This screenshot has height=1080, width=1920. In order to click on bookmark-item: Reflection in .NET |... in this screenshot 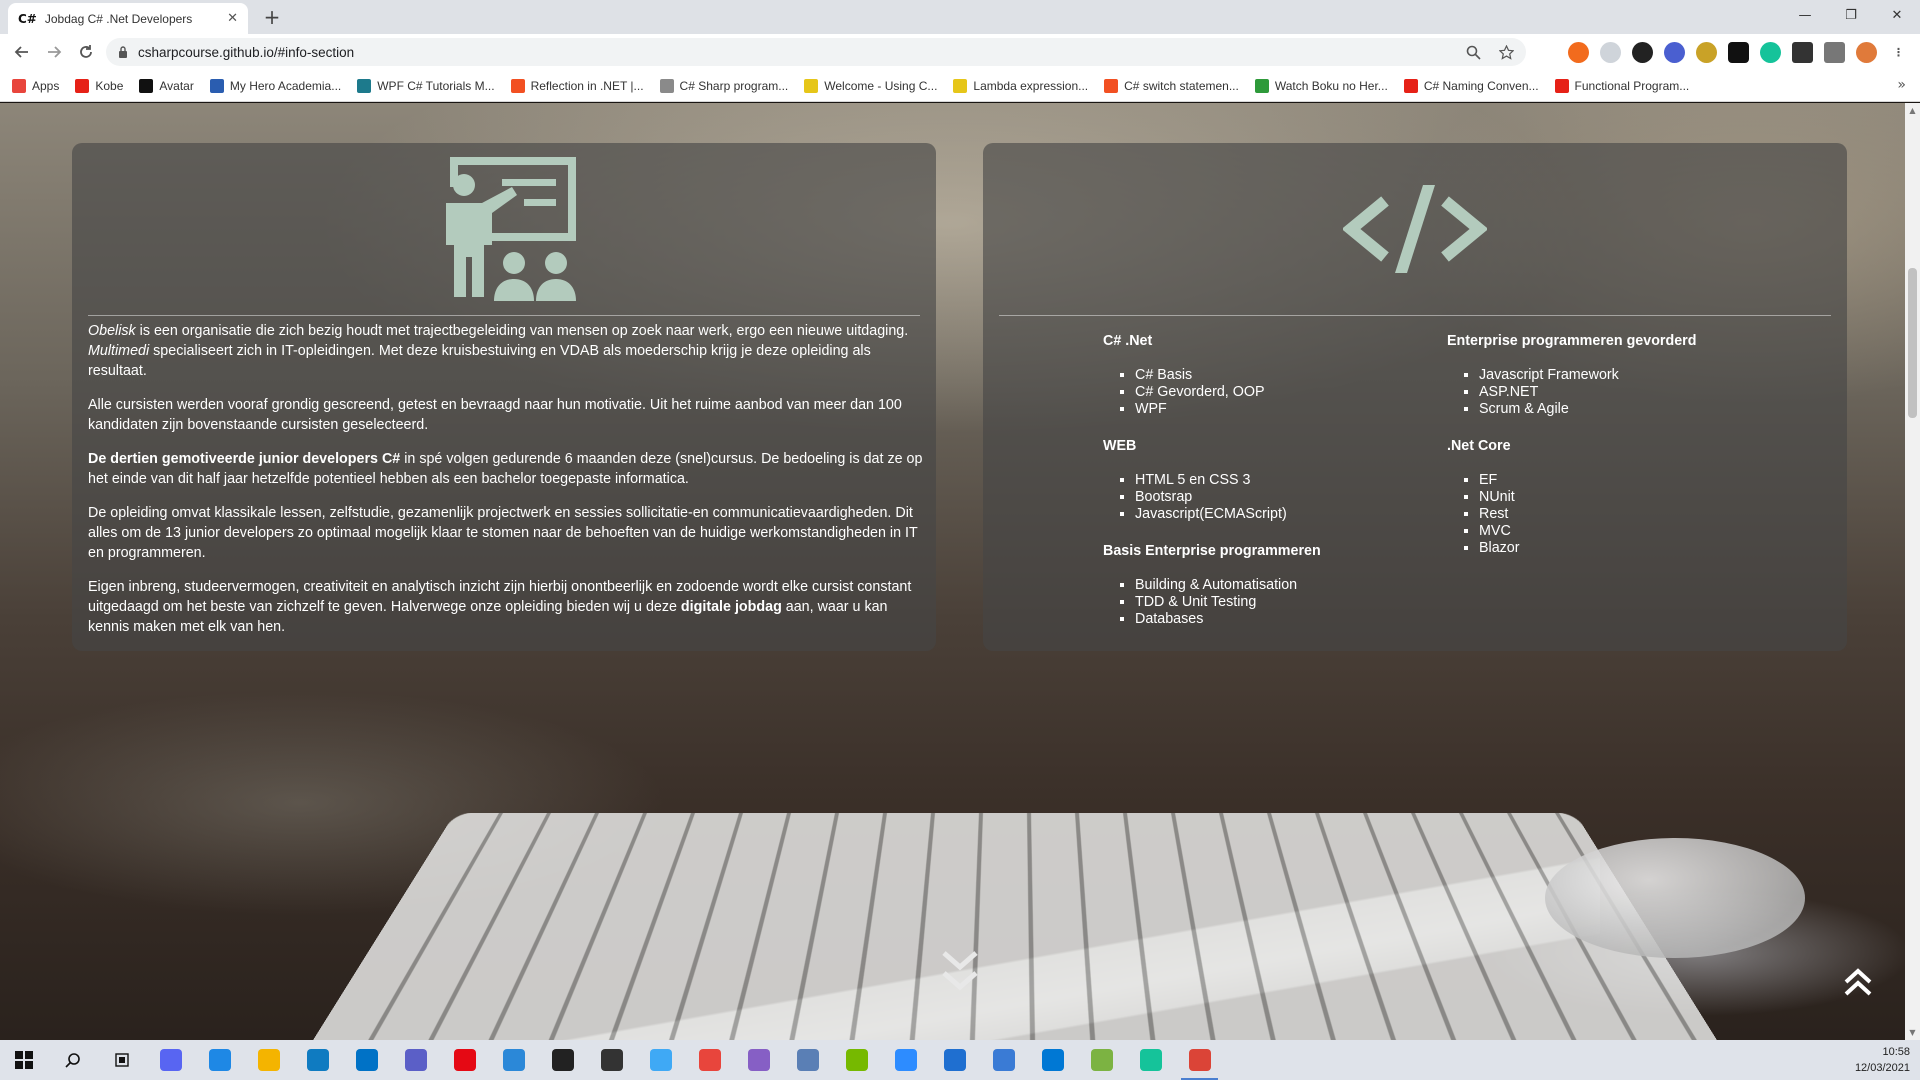, I will do `click(577, 85)`.